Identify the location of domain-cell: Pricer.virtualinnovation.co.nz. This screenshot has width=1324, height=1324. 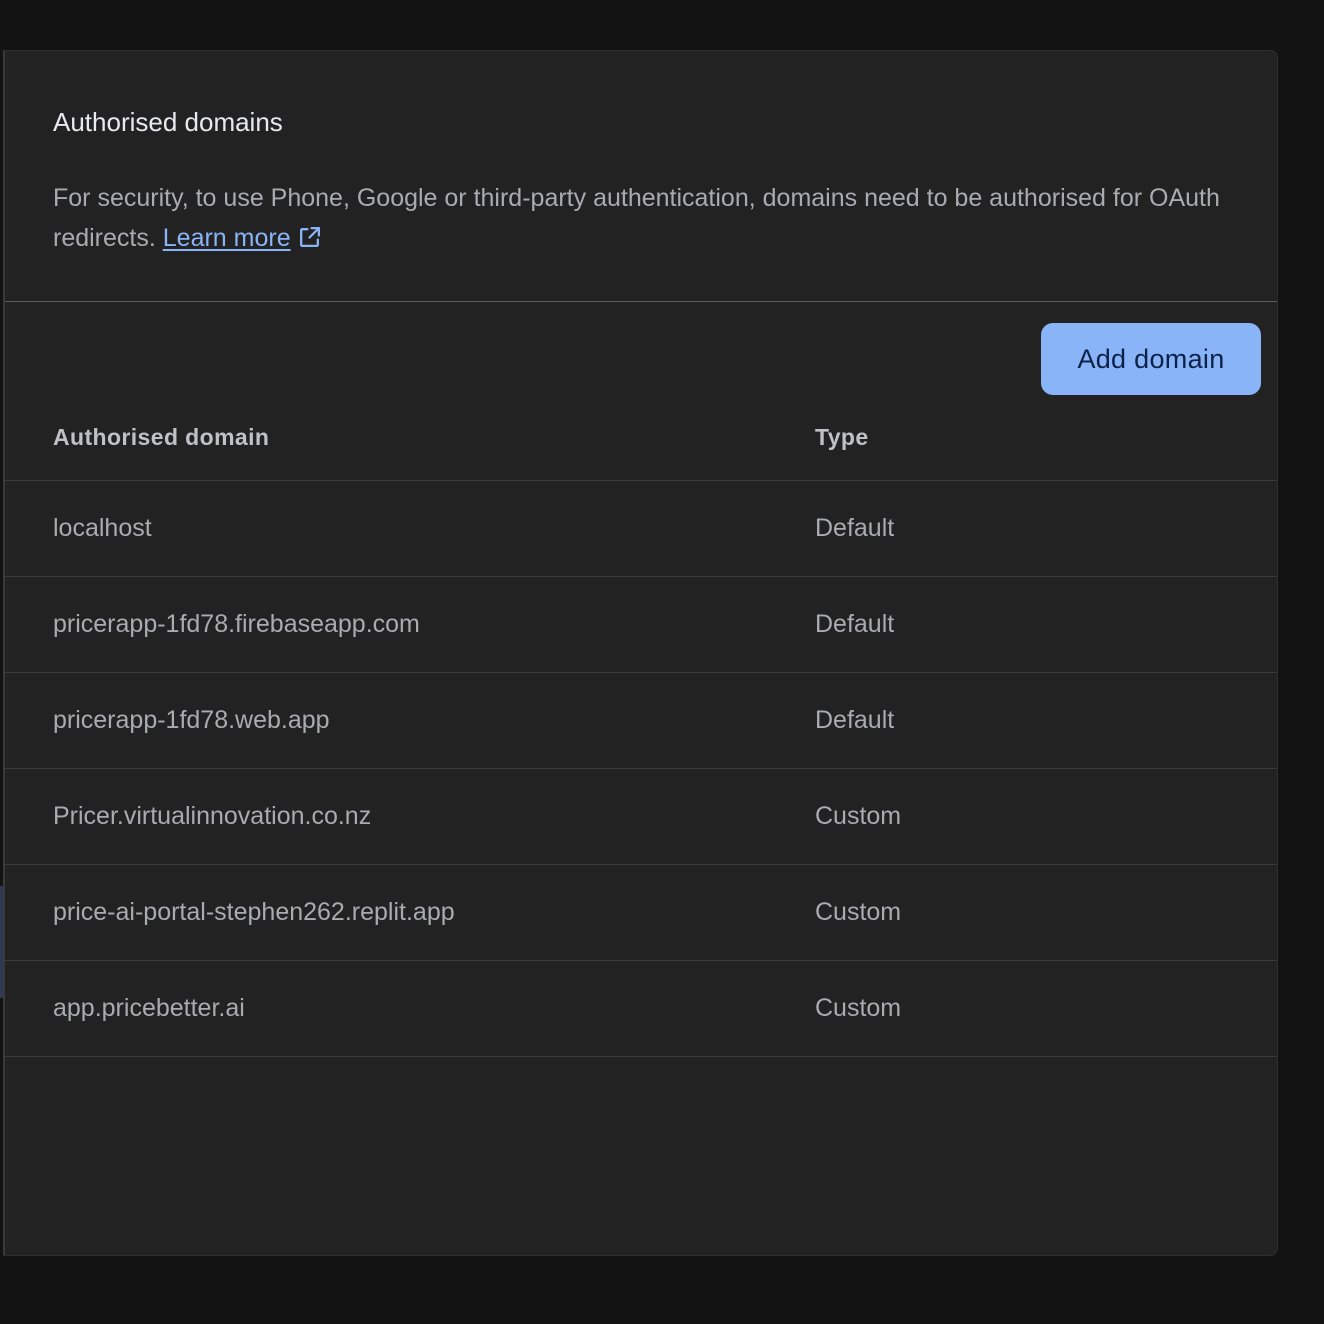
(410, 816).